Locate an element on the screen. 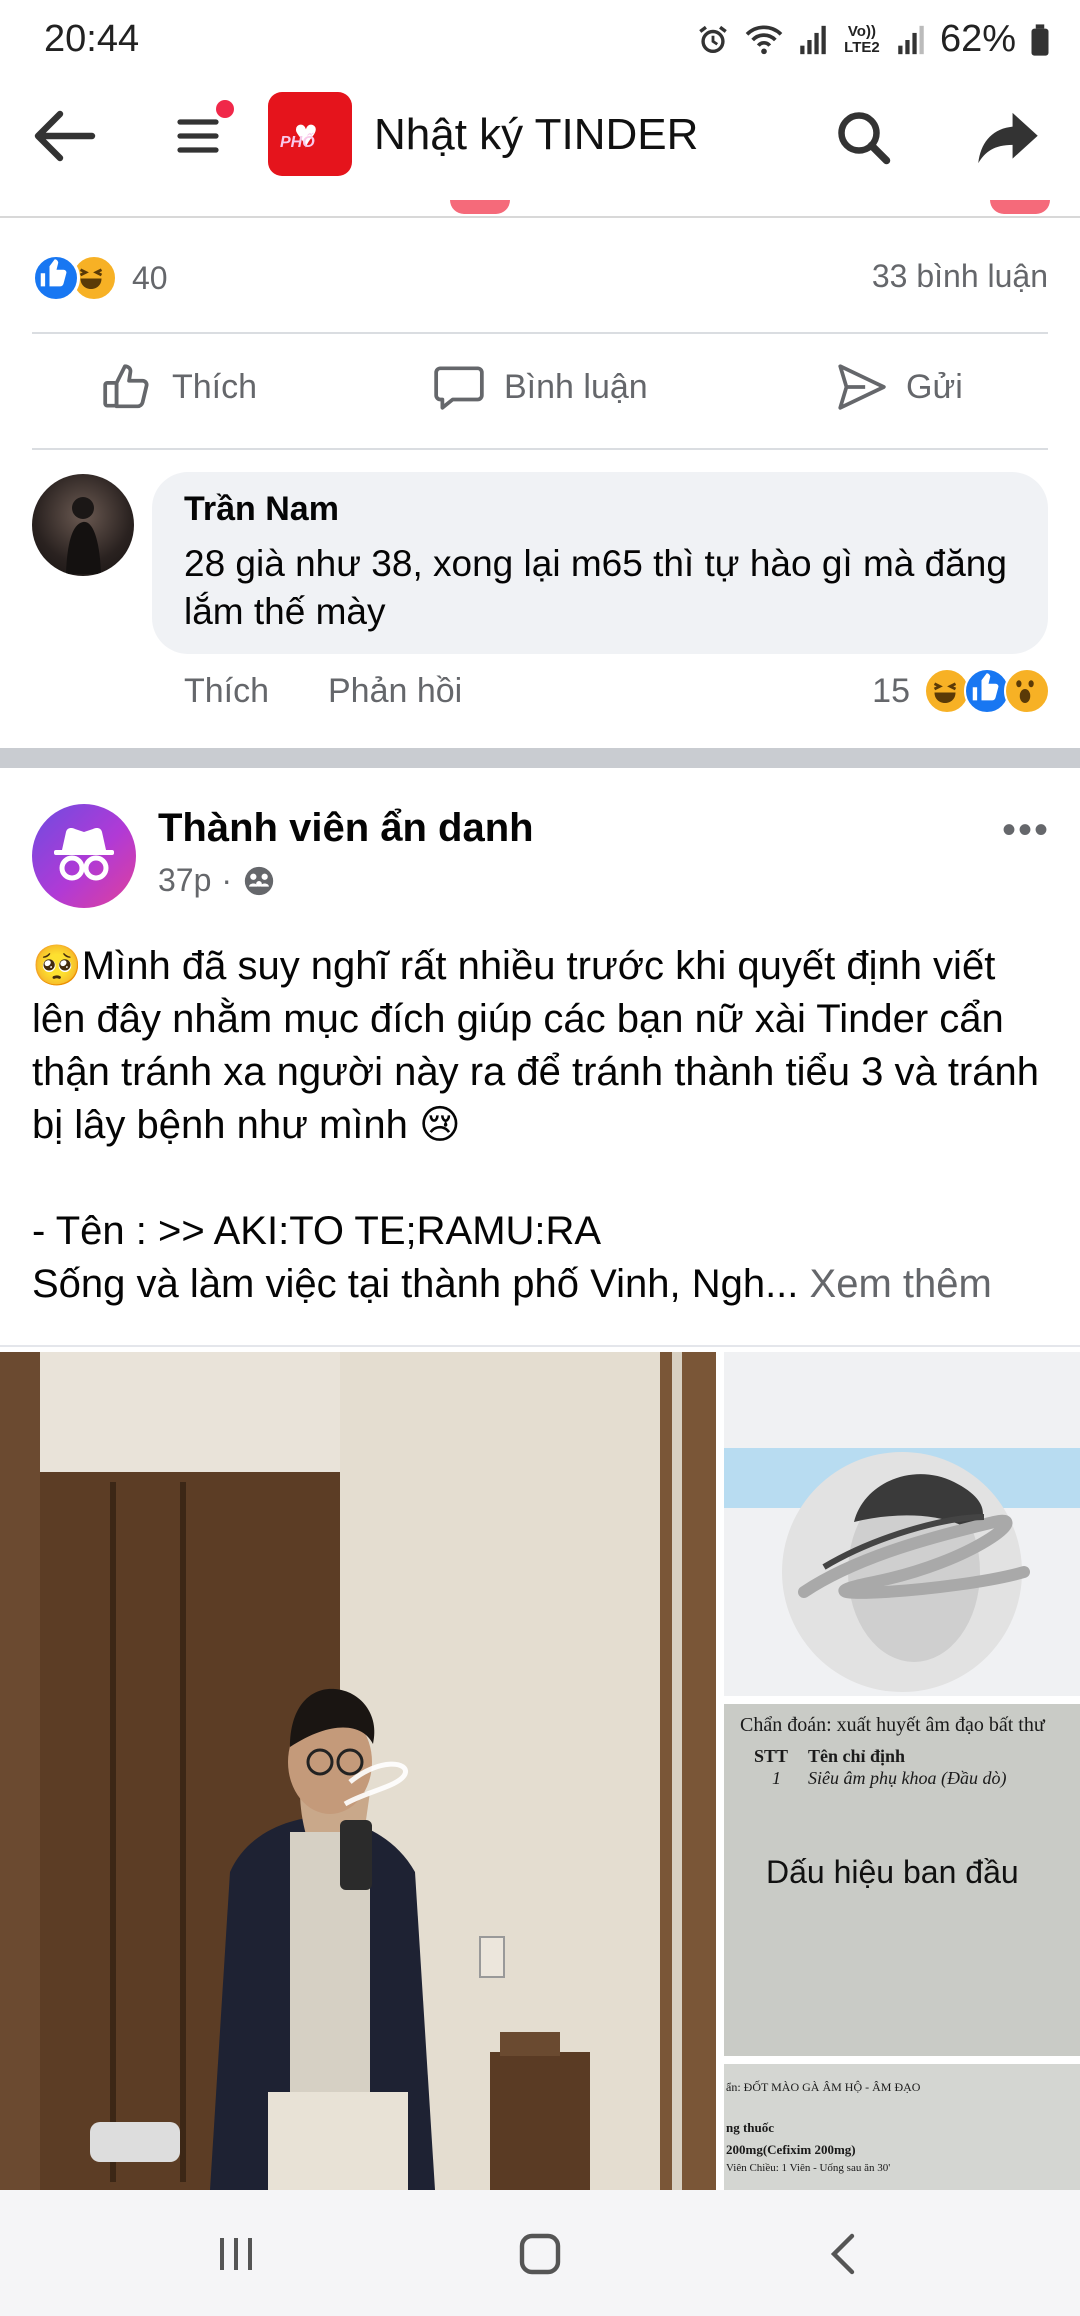 The image size is (1080, 2316). like-button: Thích is located at coordinates (178, 387).